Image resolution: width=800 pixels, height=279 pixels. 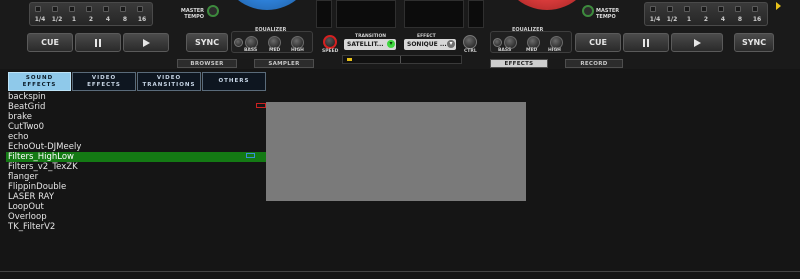 What do you see at coordinates (137, 107) in the screenshot?
I see `list-item: BeatGrid` at bounding box center [137, 107].